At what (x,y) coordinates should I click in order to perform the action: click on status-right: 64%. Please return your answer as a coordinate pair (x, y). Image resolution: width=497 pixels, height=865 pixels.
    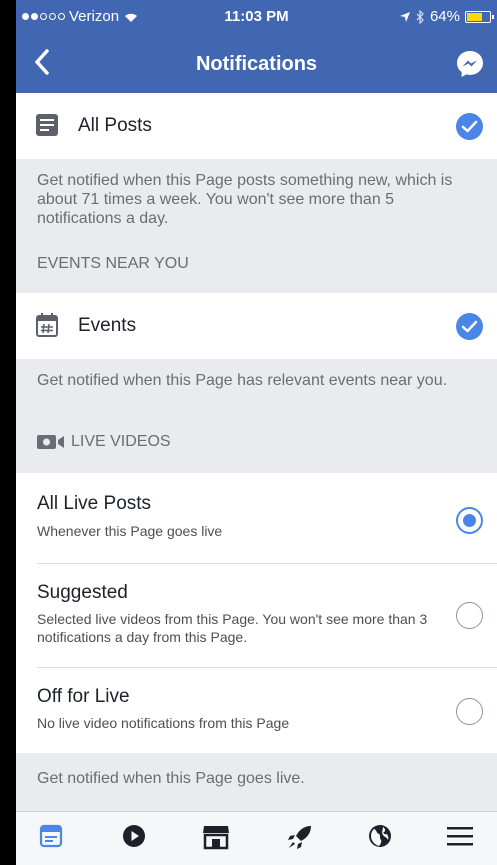
    Looking at the image, I should click on (446, 16).